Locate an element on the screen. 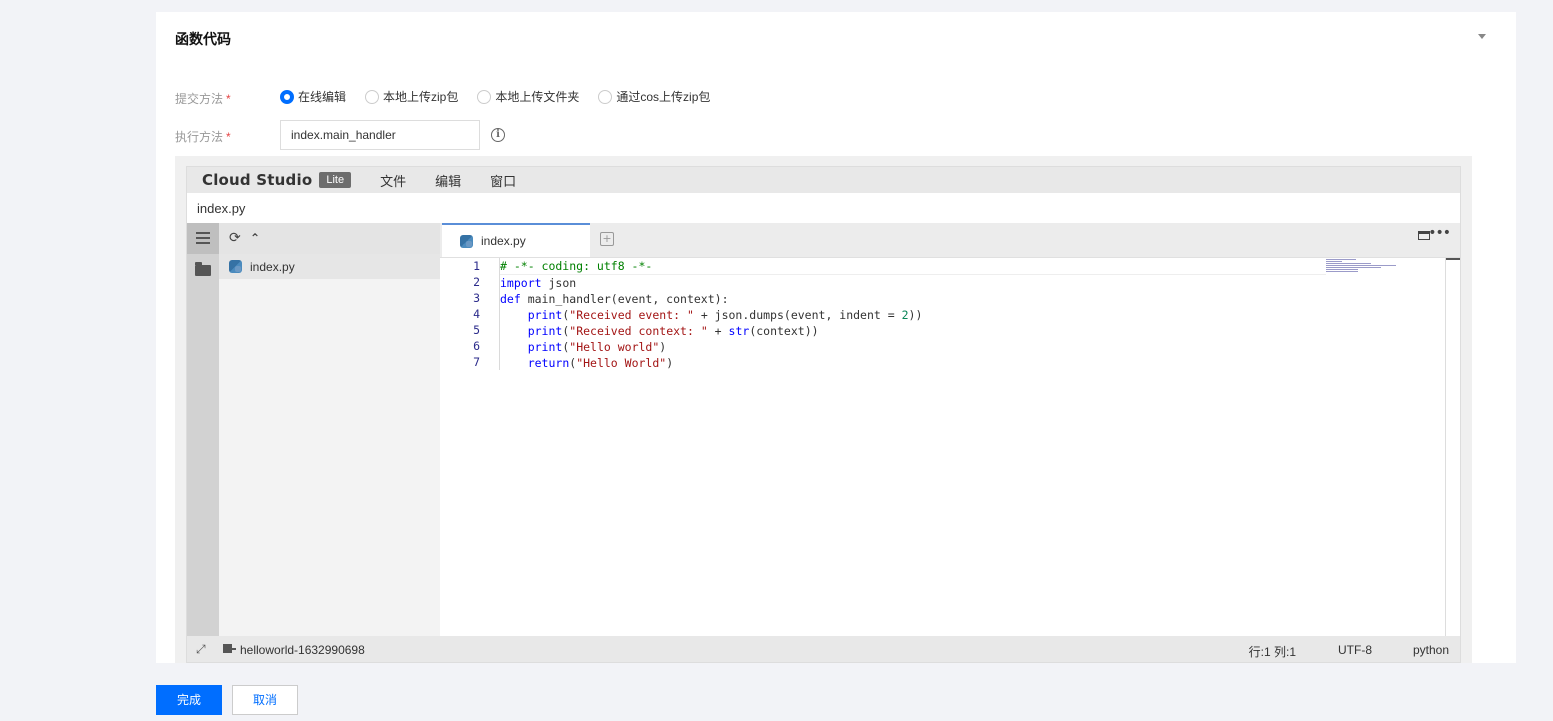  line-number: 7 is located at coordinates (476, 362).